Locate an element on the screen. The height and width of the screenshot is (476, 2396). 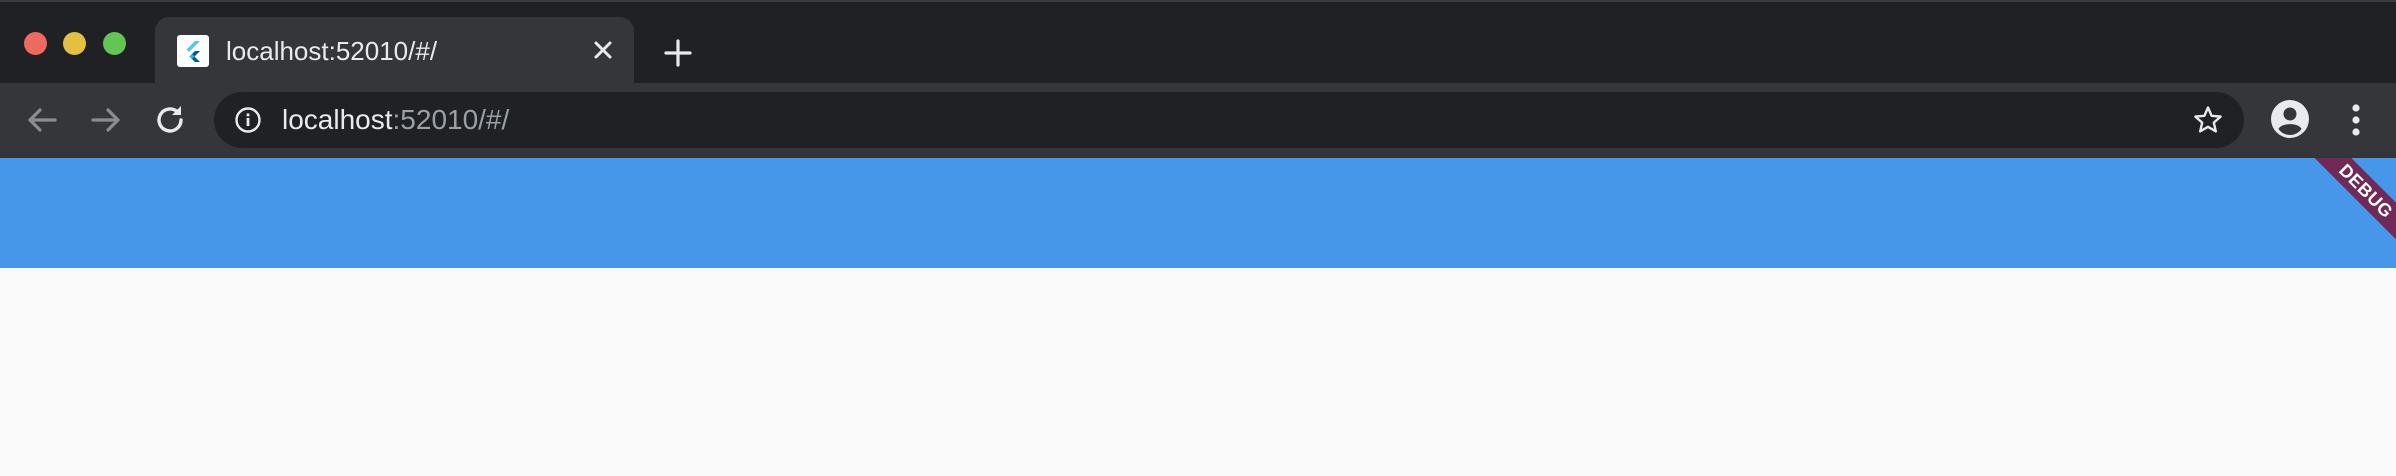
browser-tab-active: localhost:52010/#/ is located at coordinates (394, 51).